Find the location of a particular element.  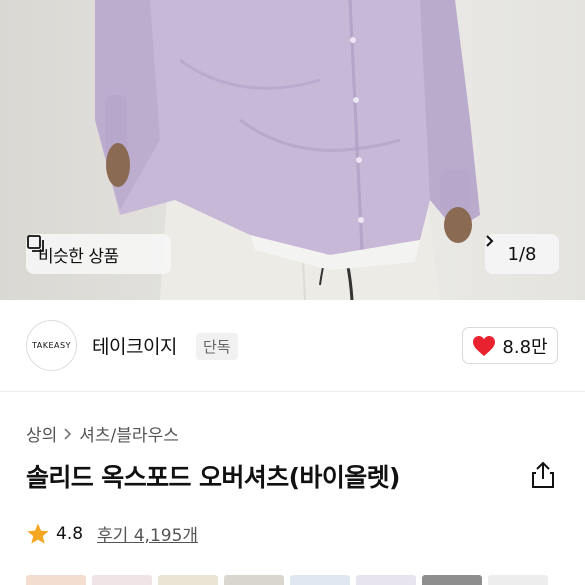

brand-name-link: 테이크이지 is located at coordinates (134, 345).